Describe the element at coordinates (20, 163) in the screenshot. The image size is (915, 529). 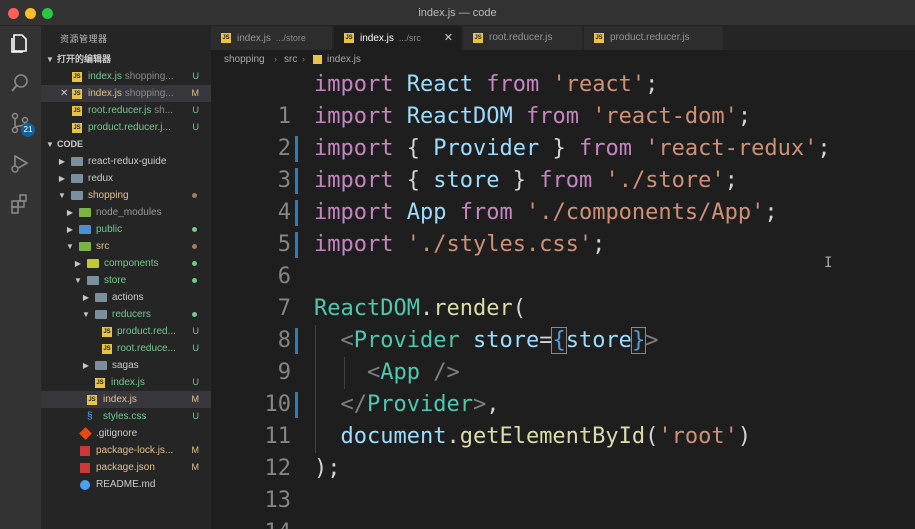
I see `debug-icon` at that location.